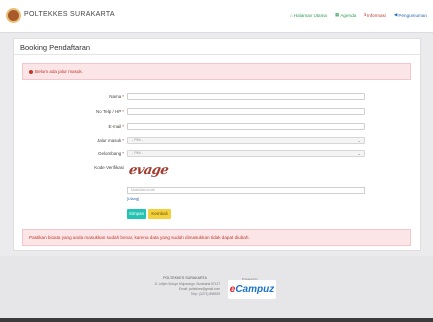 The height and width of the screenshot is (322, 433). I want to click on nav-pengumuman: ◀ Pengumuman, so click(410, 15).